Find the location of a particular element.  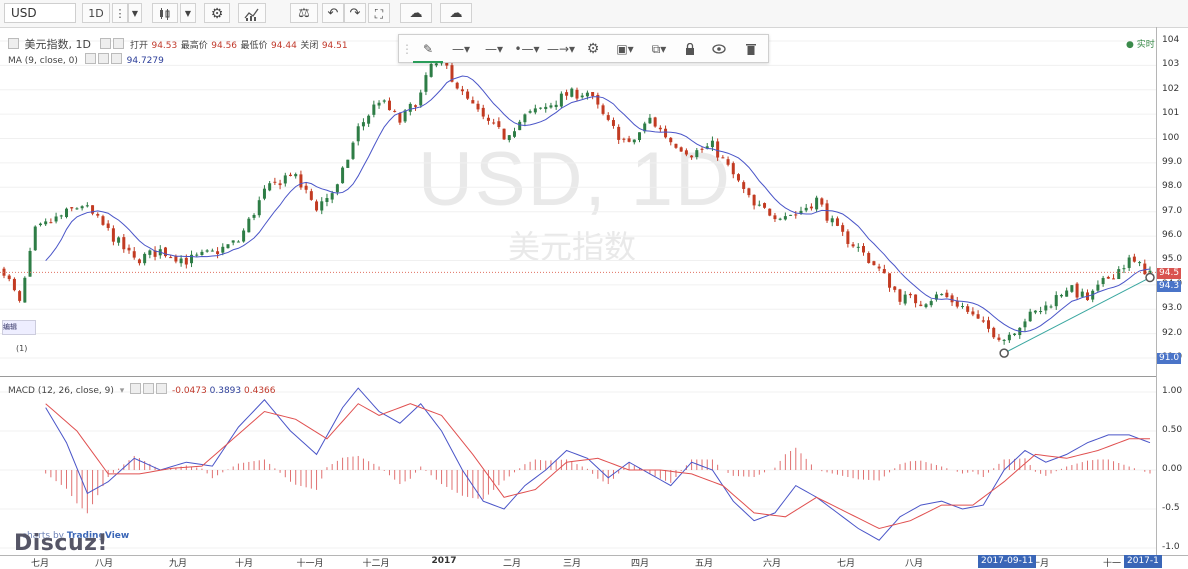

open-label: 打开 is located at coordinates (138, 46).